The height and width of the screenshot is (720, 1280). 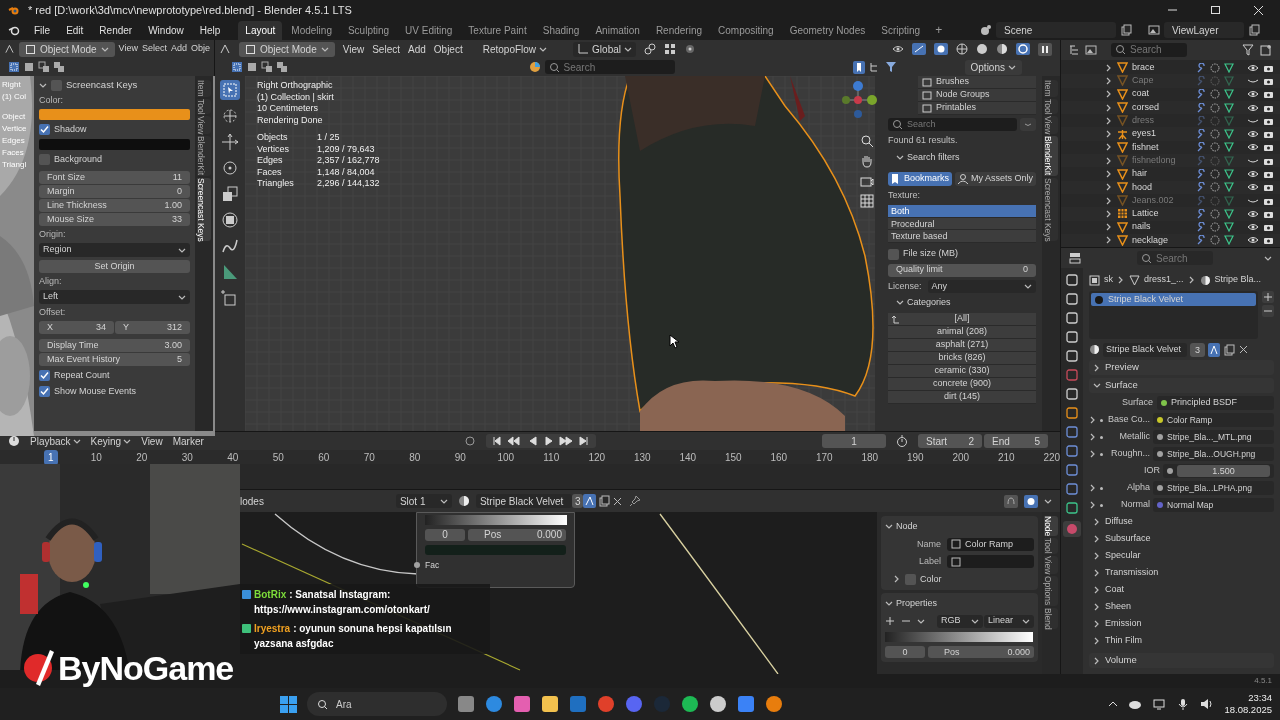 What do you see at coordinates (977, 108) in the screenshot?
I see `asset-type-item: Printables` at bounding box center [977, 108].